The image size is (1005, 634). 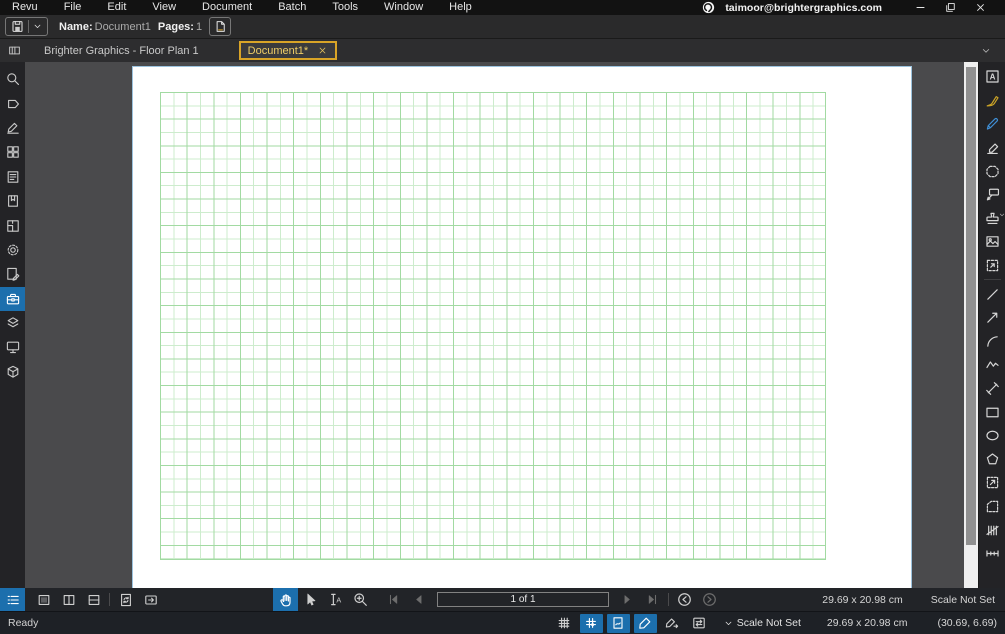 I want to click on tool-calligraphy-pen, so click(x=992, y=101).